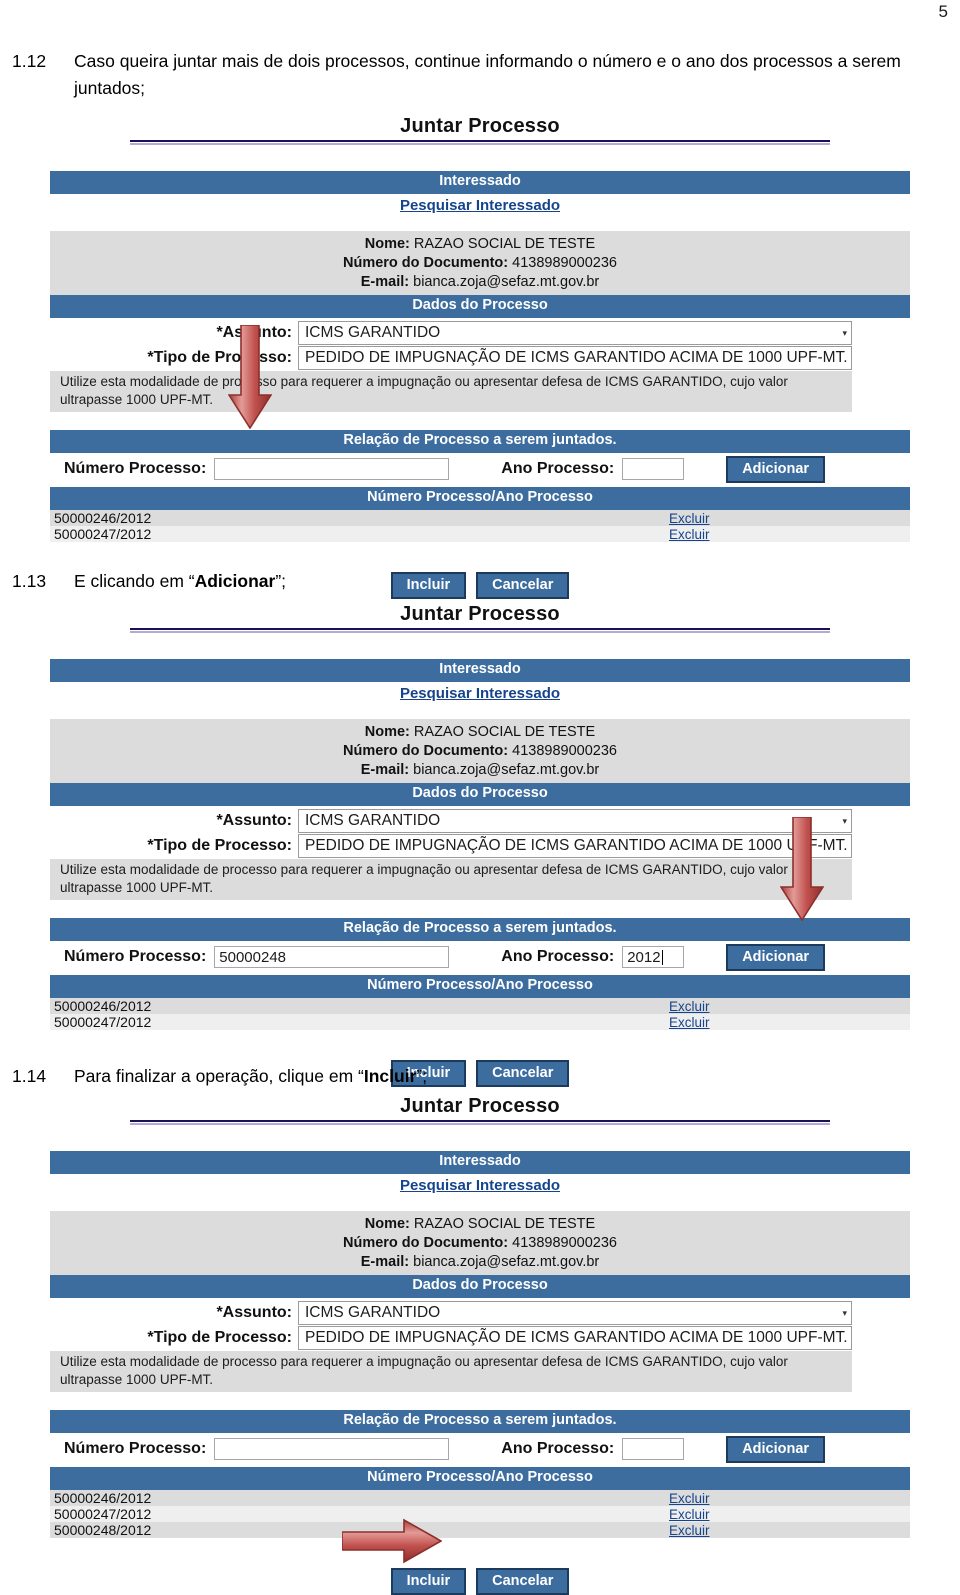 The image size is (960, 1595). I want to click on step-1-13-text-after: ”;, so click(281, 581).